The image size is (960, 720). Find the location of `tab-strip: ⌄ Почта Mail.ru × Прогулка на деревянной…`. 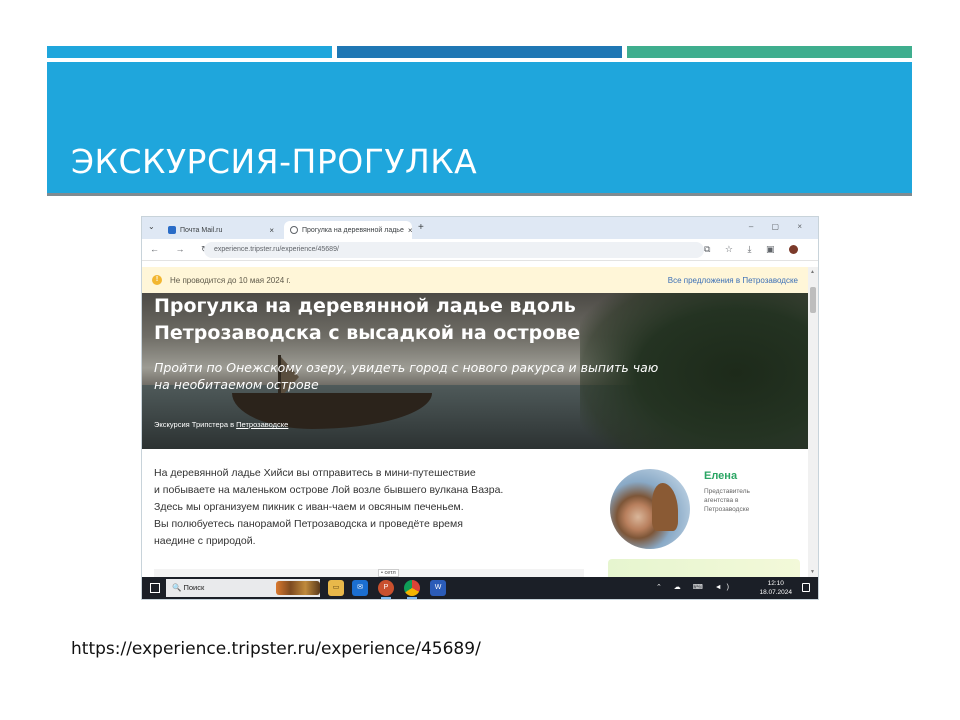

tab-strip: ⌄ Почта Mail.ru × Прогулка на деревянной… is located at coordinates (480, 228).